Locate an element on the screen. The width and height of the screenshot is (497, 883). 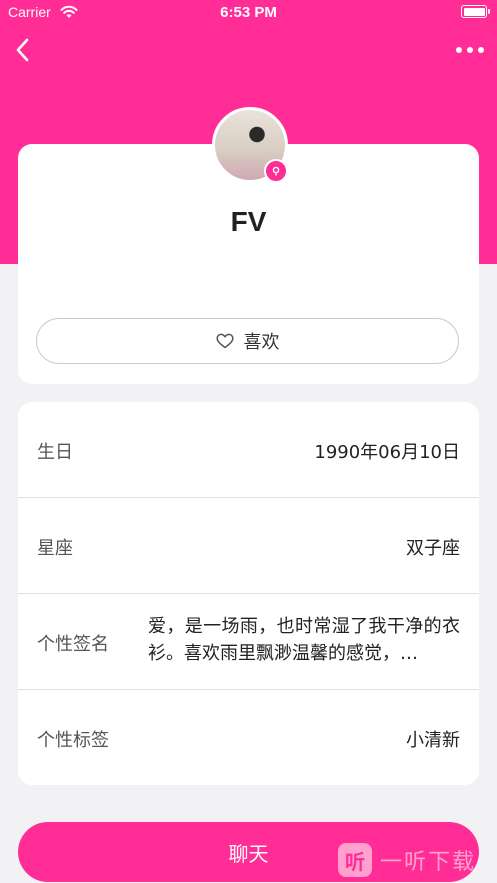
tags-label: 个性标签 is located at coordinates (73, 740).